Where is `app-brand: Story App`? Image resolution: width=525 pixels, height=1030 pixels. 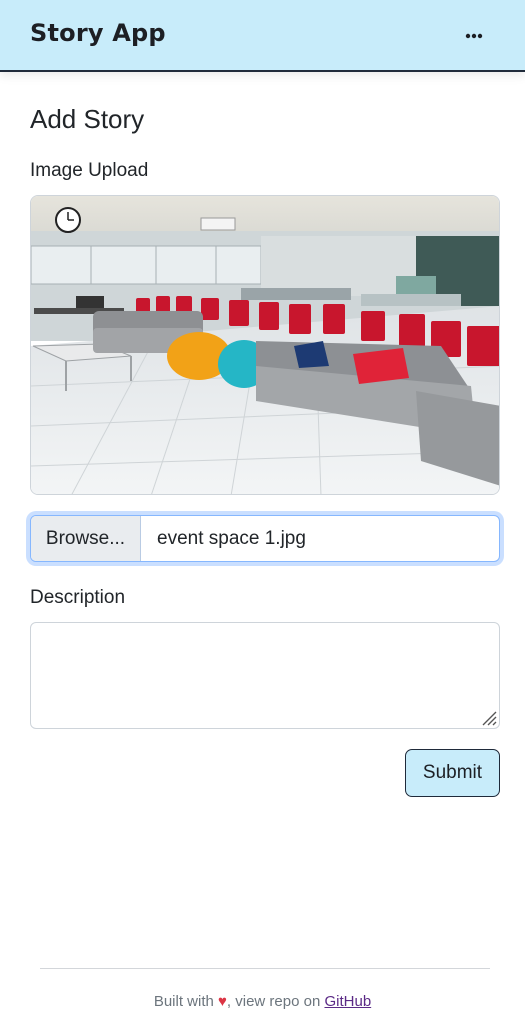 app-brand: Story App is located at coordinates (98, 33).